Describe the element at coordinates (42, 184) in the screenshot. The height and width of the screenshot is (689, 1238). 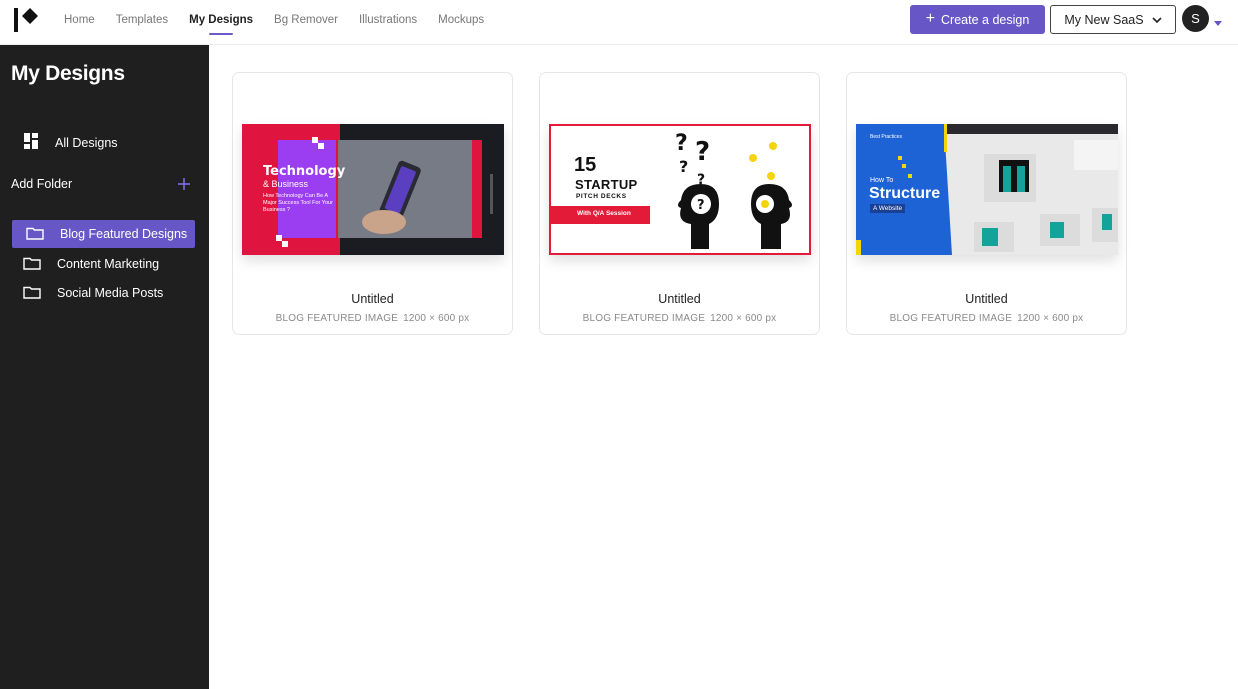
I see `add-folder-label: Add Folder` at that location.